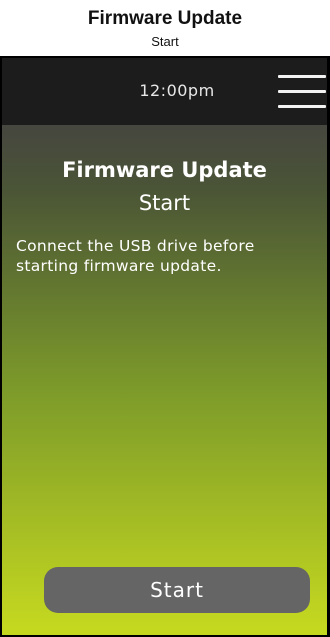 This screenshot has width=330, height=637. Describe the element at coordinates (164, 203) in the screenshot. I see `screen-subtitle: Start` at that location.